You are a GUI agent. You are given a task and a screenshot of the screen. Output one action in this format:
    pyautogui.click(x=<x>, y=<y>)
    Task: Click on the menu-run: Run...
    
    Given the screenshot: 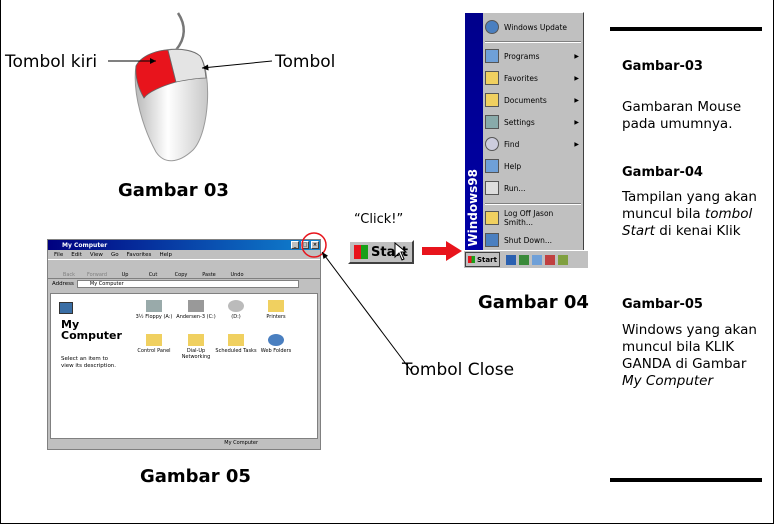 What is the action you would take?
    pyautogui.click(x=534, y=188)
    